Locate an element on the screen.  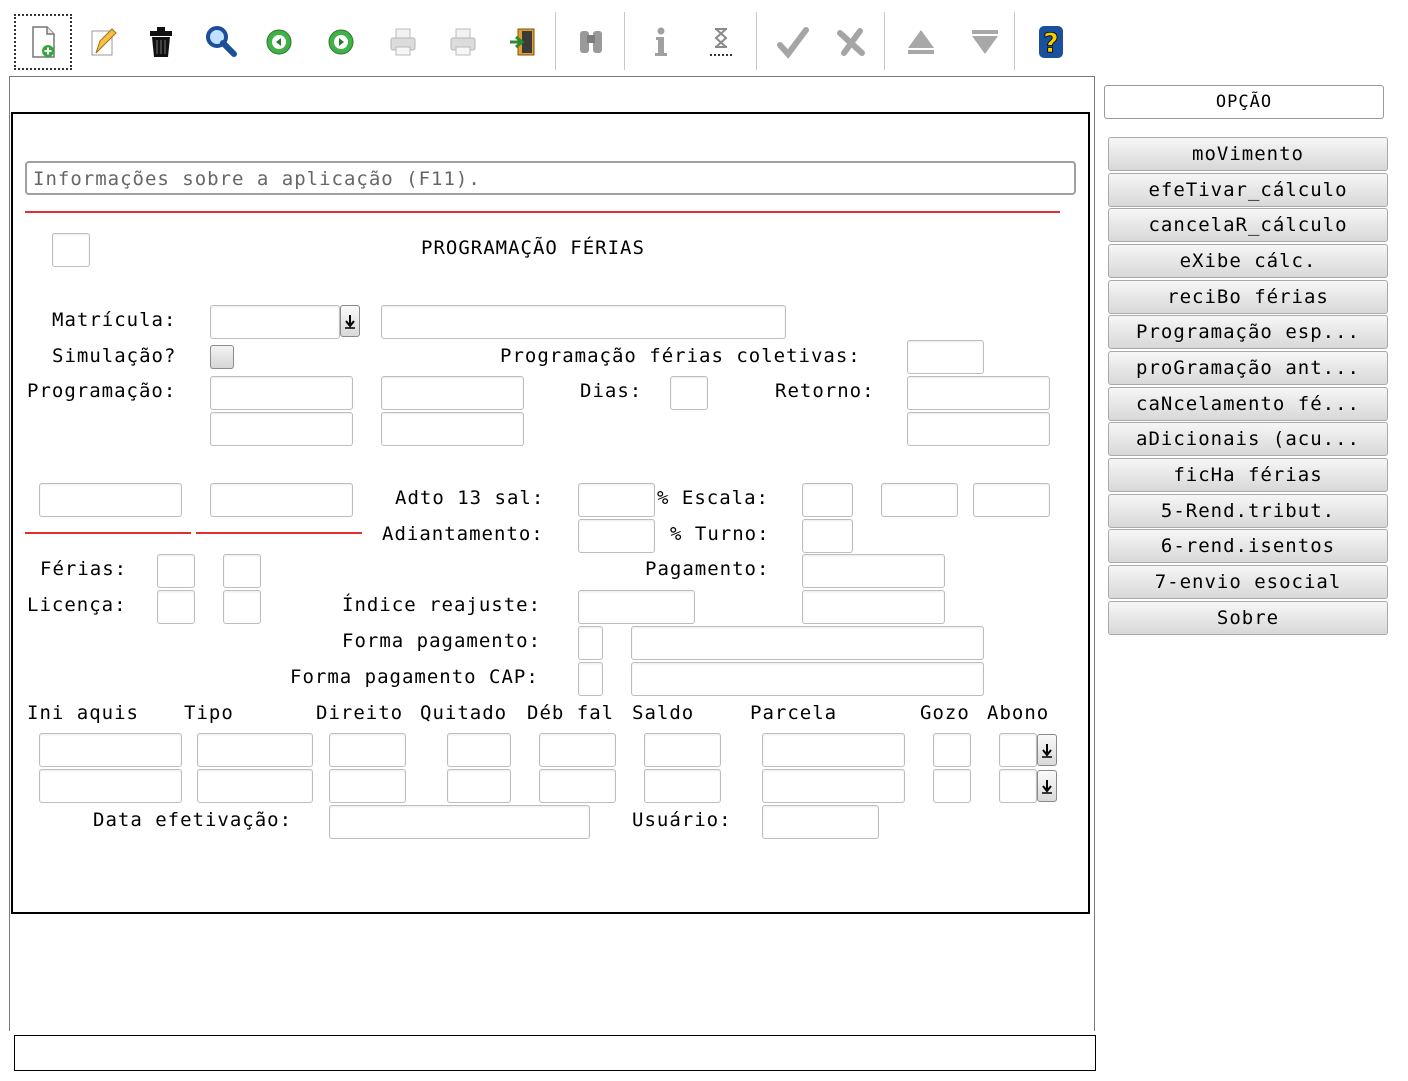
programacao-fim-input is located at coordinates (452, 393).